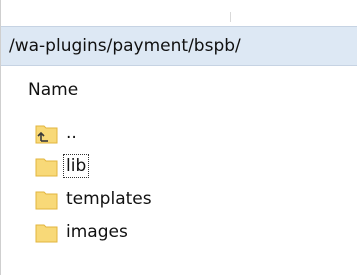 The width and height of the screenshot is (357, 275). What do you see at coordinates (46, 133) in the screenshot?
I see `folder-up-icon` at bounding box center [46, 133].